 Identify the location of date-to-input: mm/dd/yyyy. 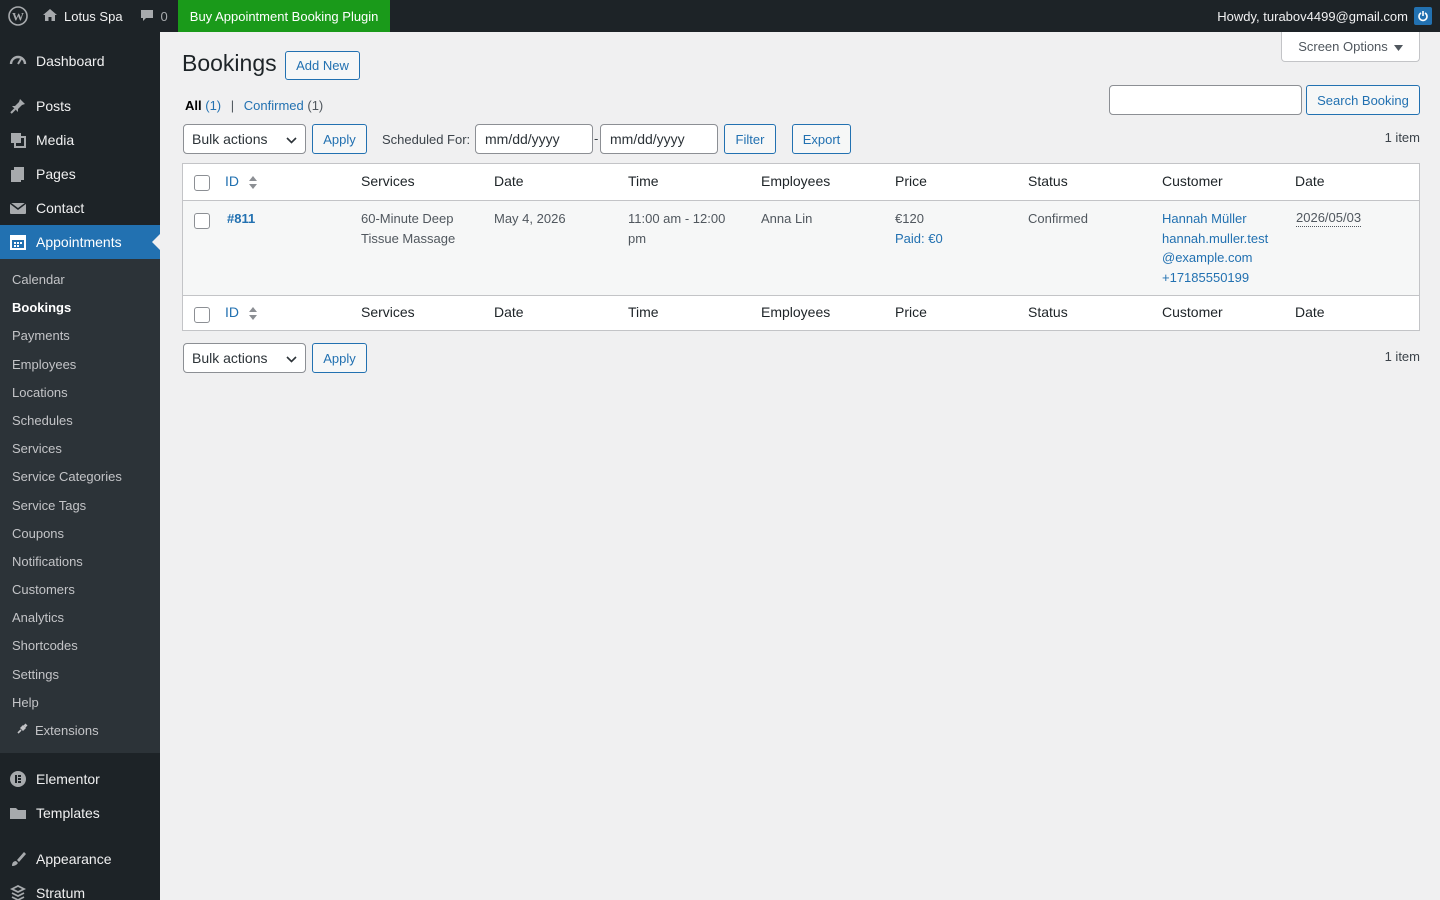
(659, 139).